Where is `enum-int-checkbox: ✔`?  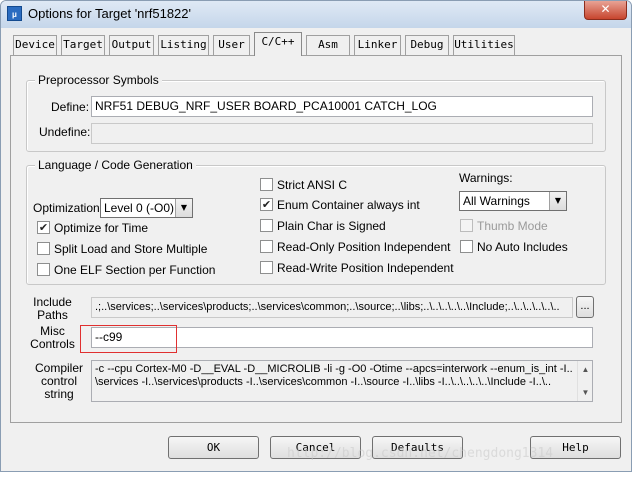 enum-int-checkbox: ✔ is located at coordinates (266, 204).